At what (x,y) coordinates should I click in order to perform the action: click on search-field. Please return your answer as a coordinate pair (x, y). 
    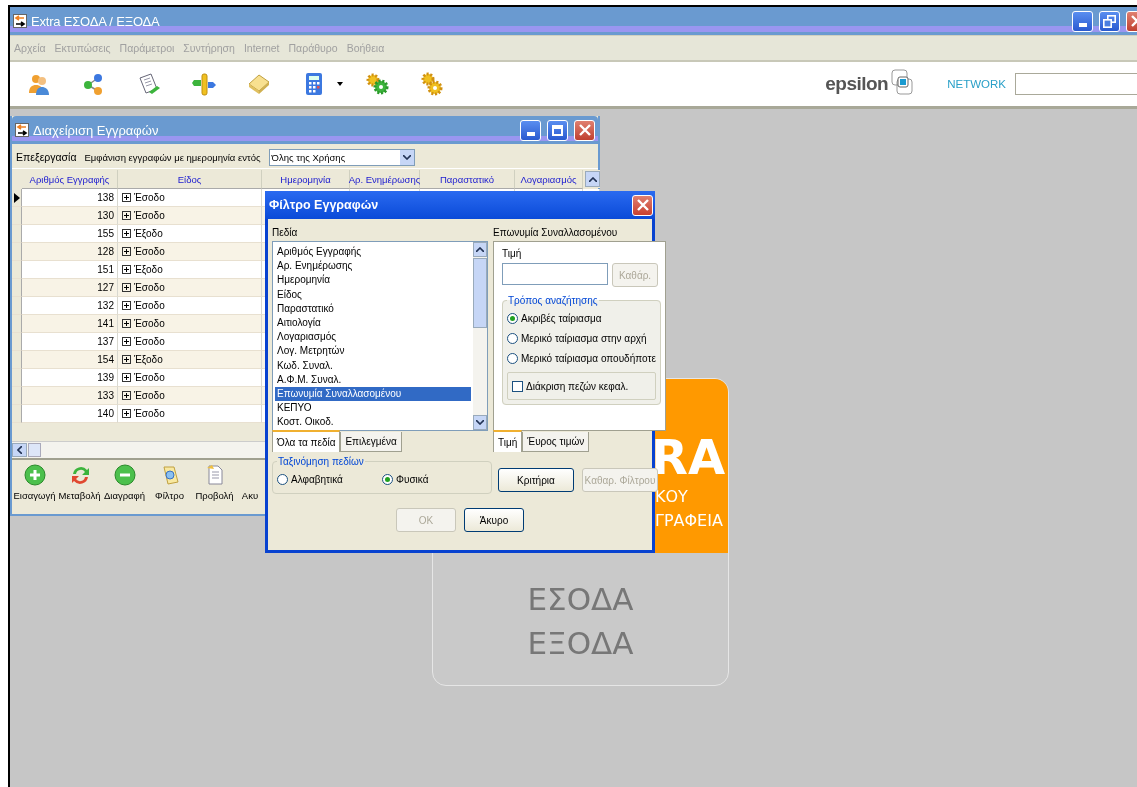
    Looking at the image, I should click on (1076, 84).